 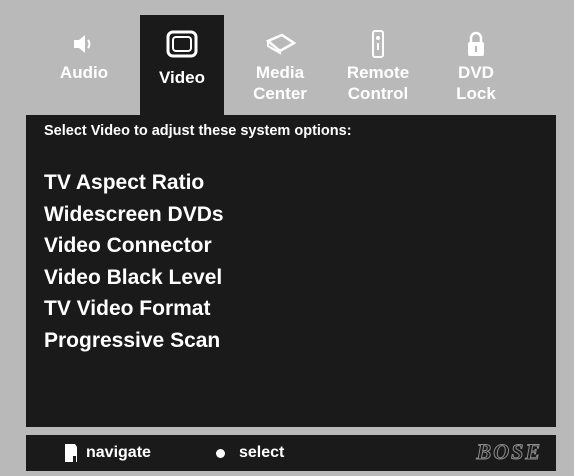 I want to click on tab-audio: Audio, so click(x=84, y=65).